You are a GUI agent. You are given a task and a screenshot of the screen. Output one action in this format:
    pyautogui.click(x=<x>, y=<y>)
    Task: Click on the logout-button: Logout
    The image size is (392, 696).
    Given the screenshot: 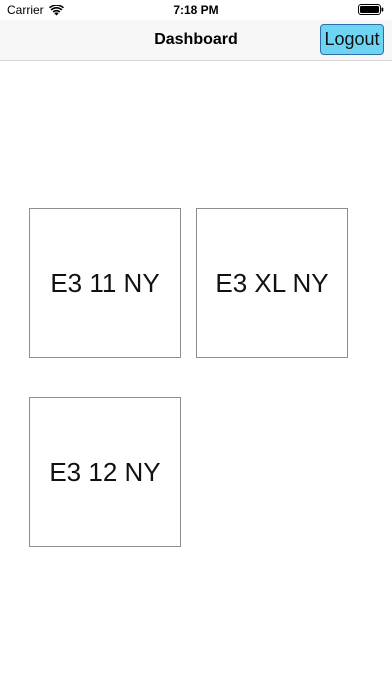 What is the action you would take?
    pyautogui.click(x=352, y=39)
    